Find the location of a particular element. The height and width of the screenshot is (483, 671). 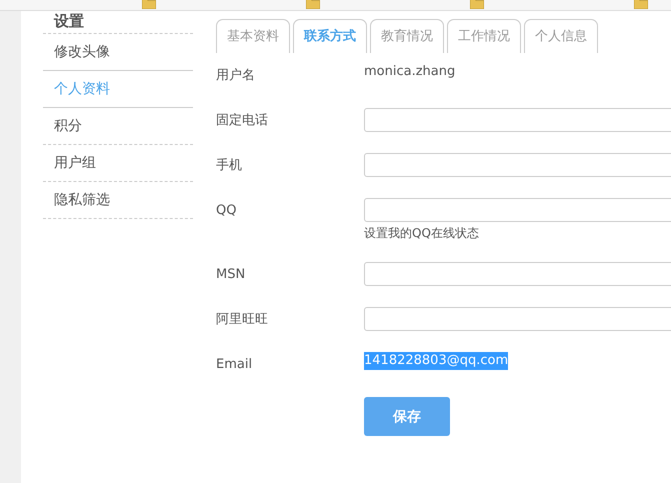

sidebar-item: 用户组 is located at coordinates (118, 163).